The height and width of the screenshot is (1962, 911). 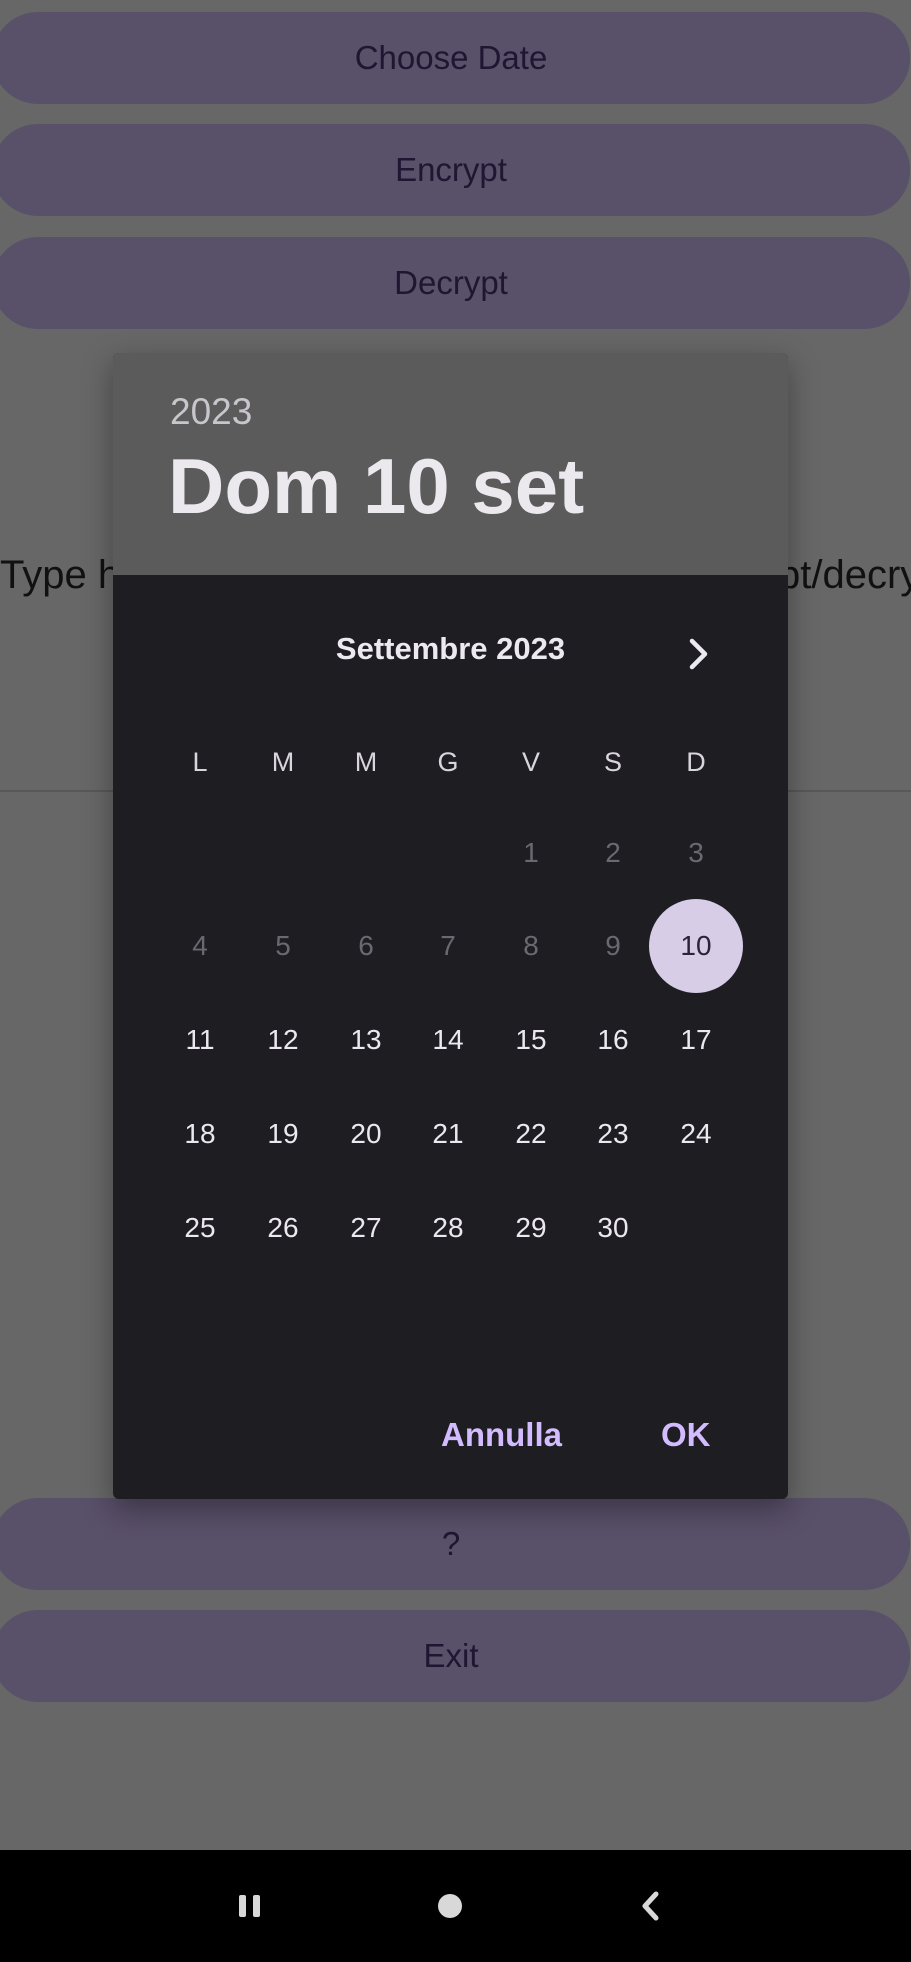 What do you see at coordinates (531, 1134) in the screenshot?
I see `day-cell: 22` at bounding box center [531, 1134].